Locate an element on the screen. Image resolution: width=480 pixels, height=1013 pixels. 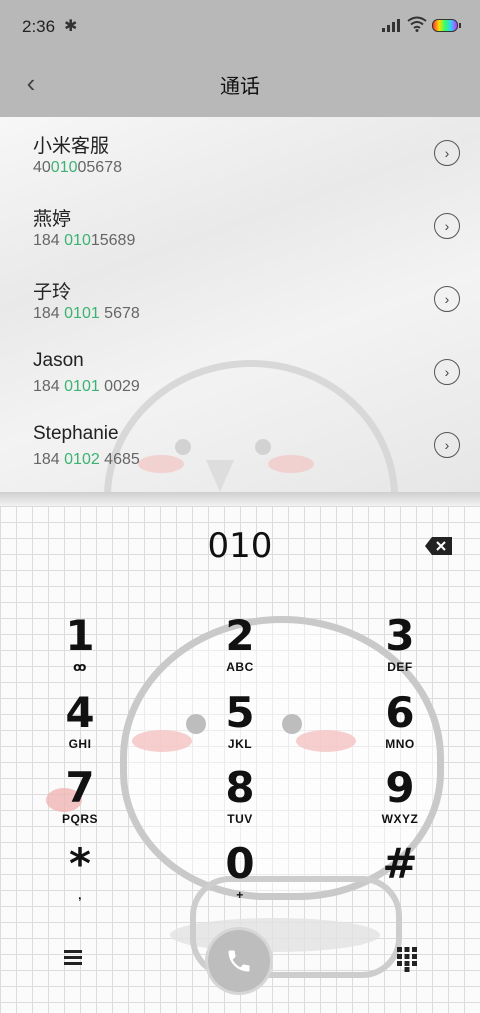
list-item: Jason 184 0101 0029 › is located at coordinates (240, 372).